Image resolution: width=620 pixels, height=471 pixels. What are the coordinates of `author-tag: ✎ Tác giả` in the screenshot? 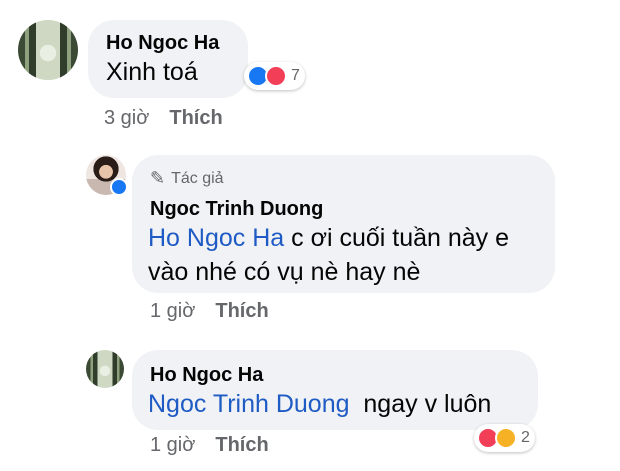 It's located at (187, 178).